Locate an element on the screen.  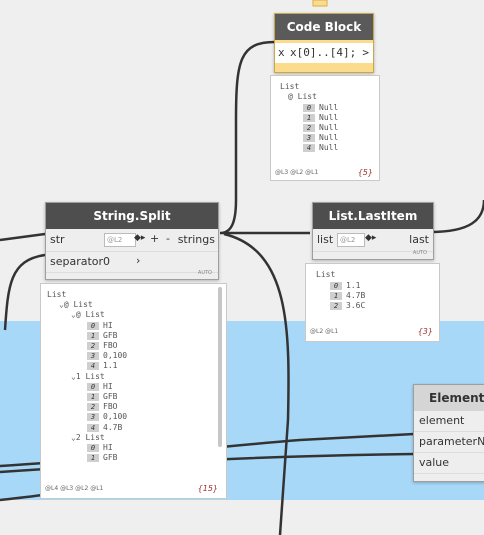
remove-input-button: - is located at coordinates (168, 238).